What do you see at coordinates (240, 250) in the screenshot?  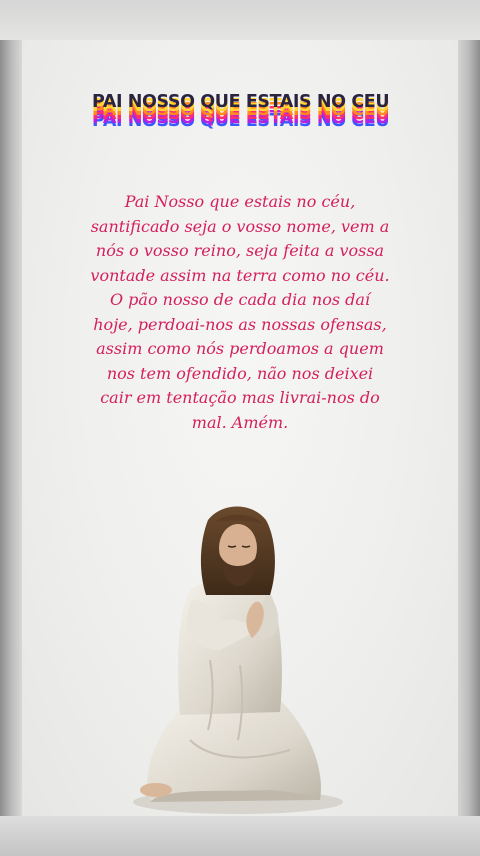 I see `prayer-line: nós o vosso reino, seja feita a vossa` at bounding box center [240, 250].